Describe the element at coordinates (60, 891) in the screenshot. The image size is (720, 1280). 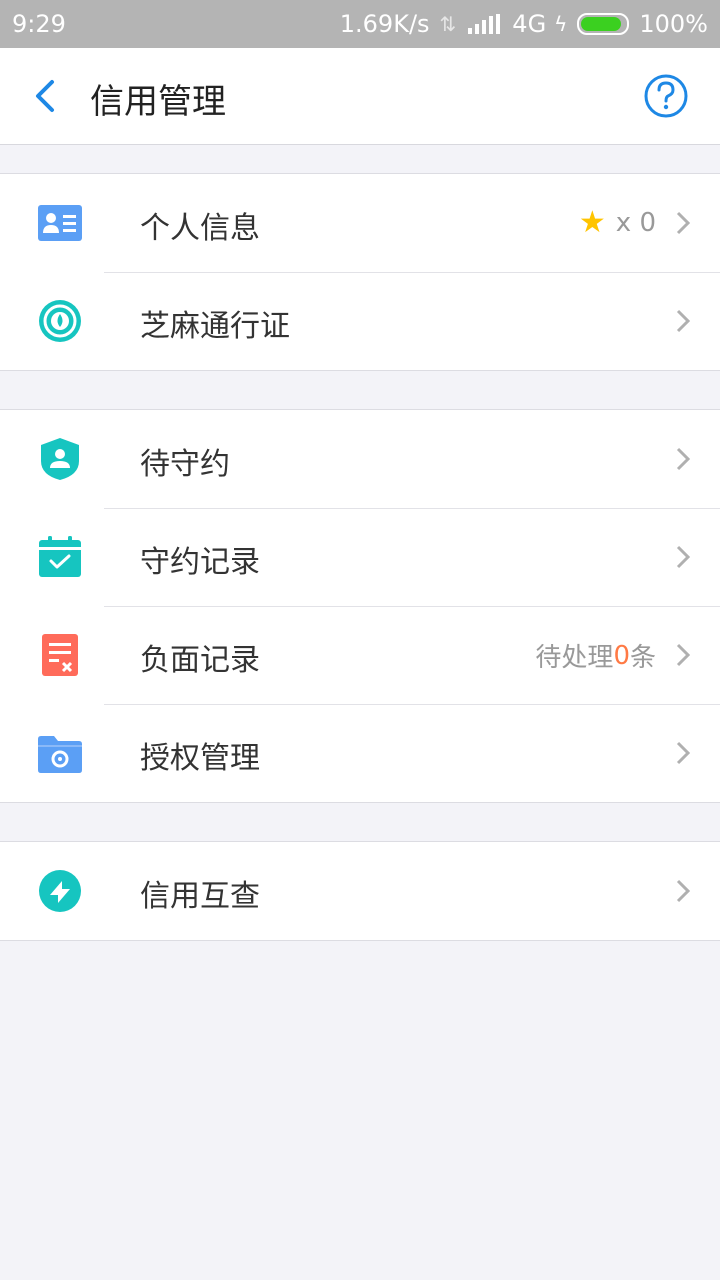
I see `credit-exchange-icon` at that location.